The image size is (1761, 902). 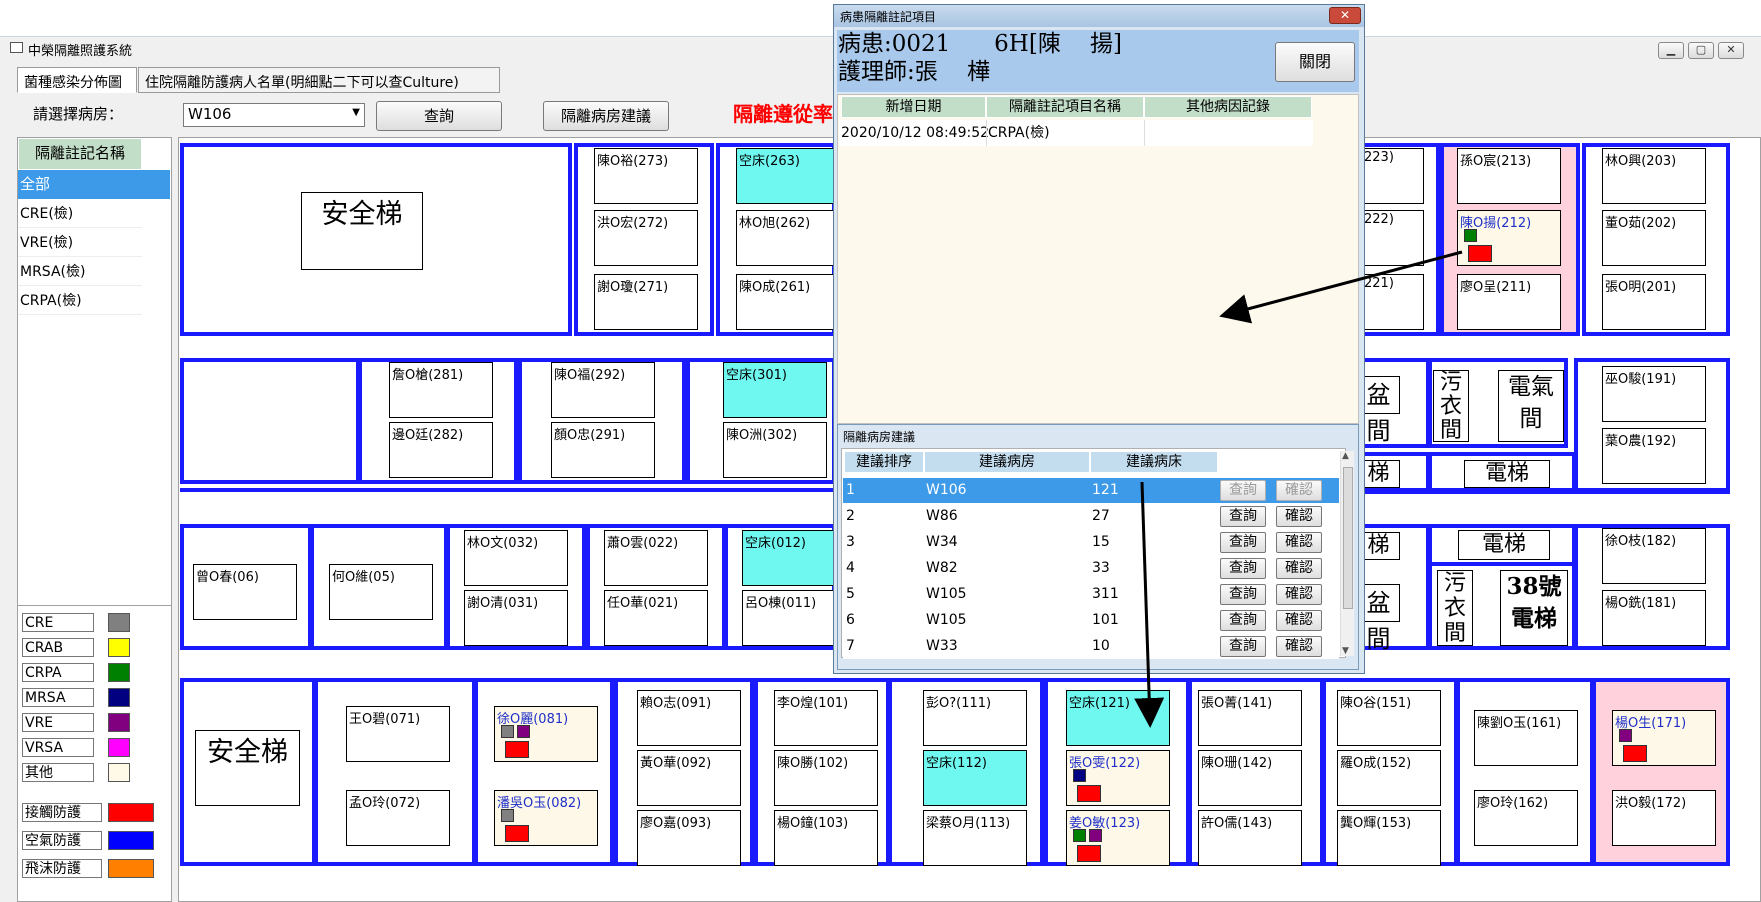 I want to click on annotation-arrows, so click(x=1298, y=489).